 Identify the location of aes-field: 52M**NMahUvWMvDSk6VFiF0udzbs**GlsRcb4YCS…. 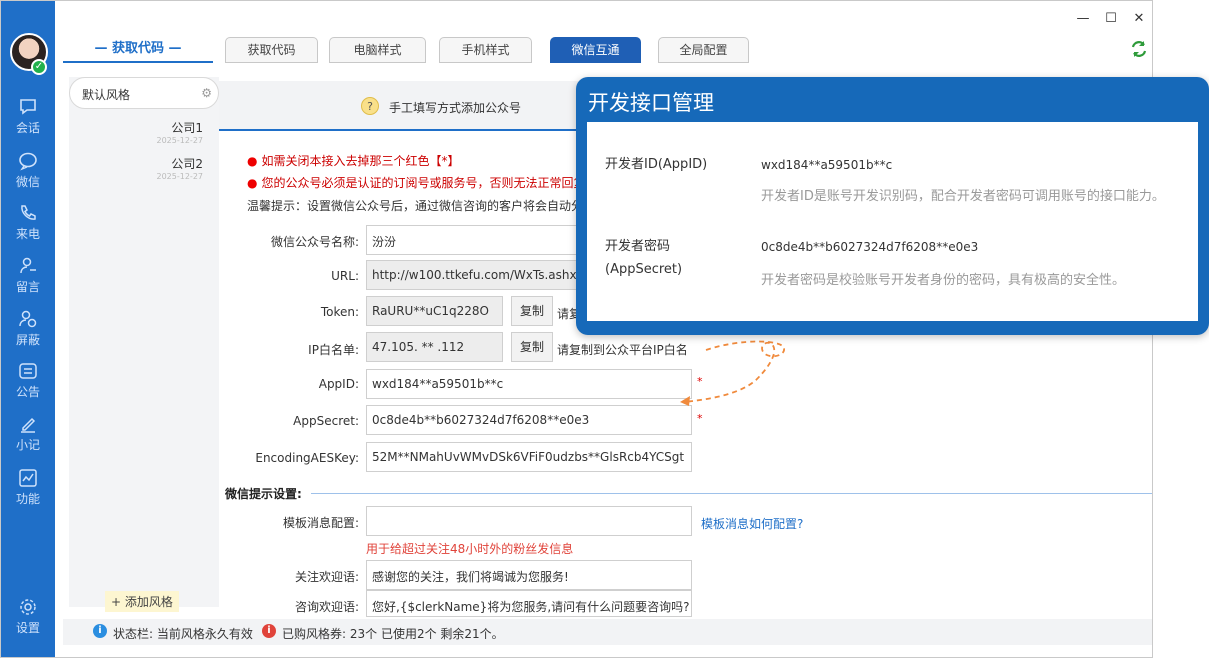
(529, 457).